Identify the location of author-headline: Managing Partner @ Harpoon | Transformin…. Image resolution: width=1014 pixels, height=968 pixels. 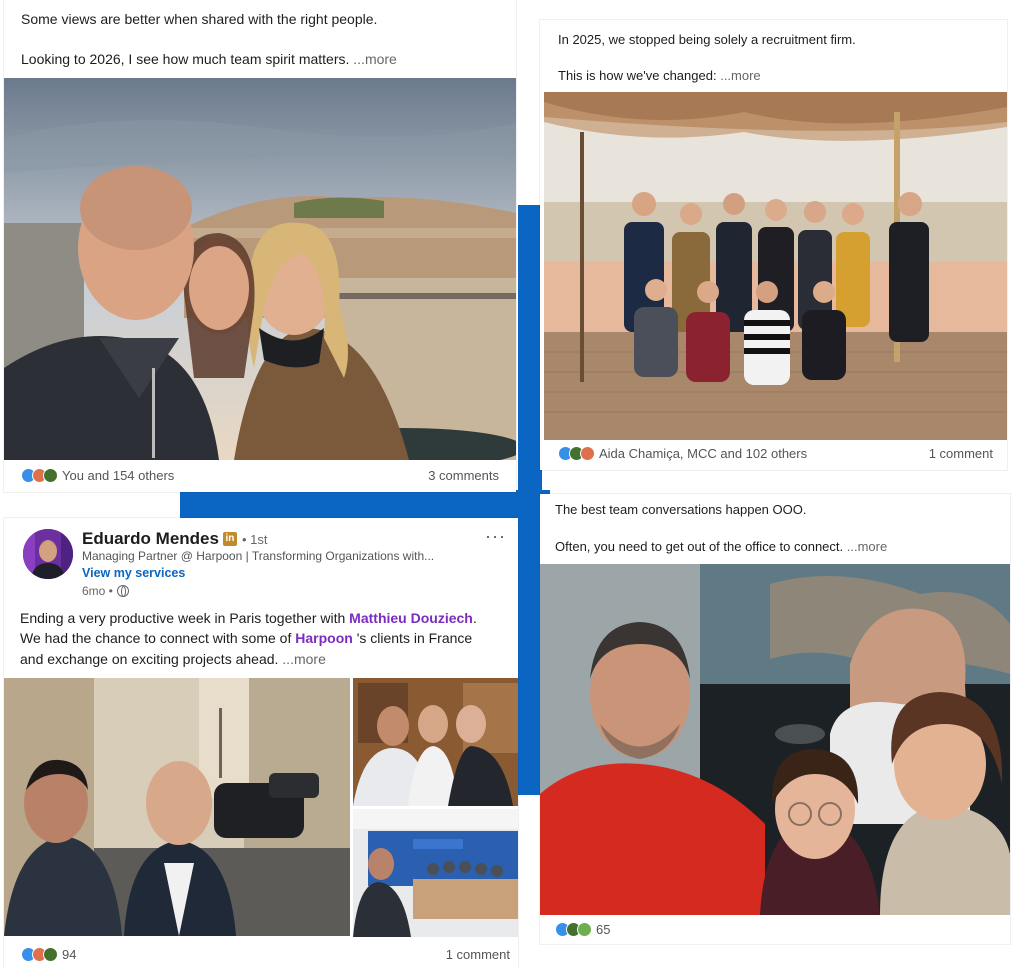
(258, 556).